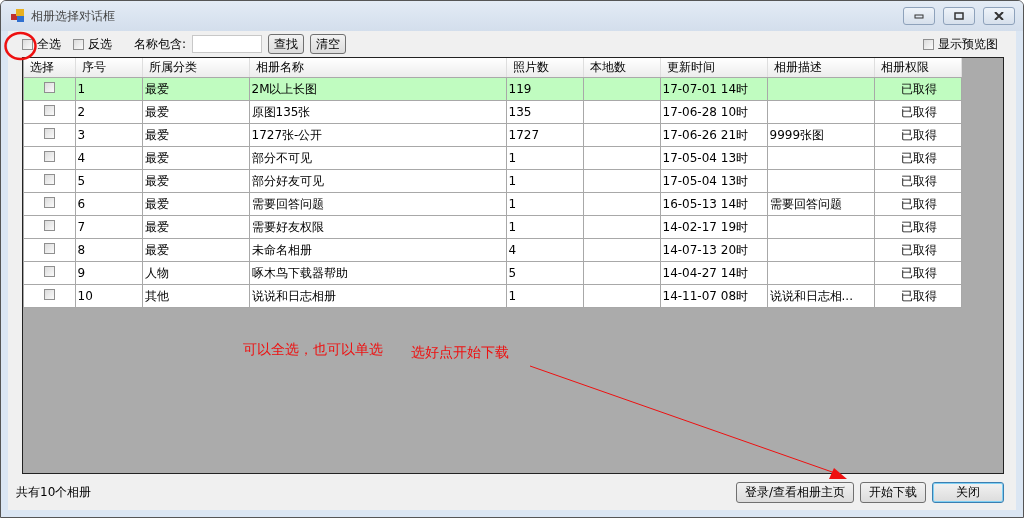 The width and height of the screenshot is (1024, 518). I want to click on table-cell: 14-02-17 19时, so click(705, 226).